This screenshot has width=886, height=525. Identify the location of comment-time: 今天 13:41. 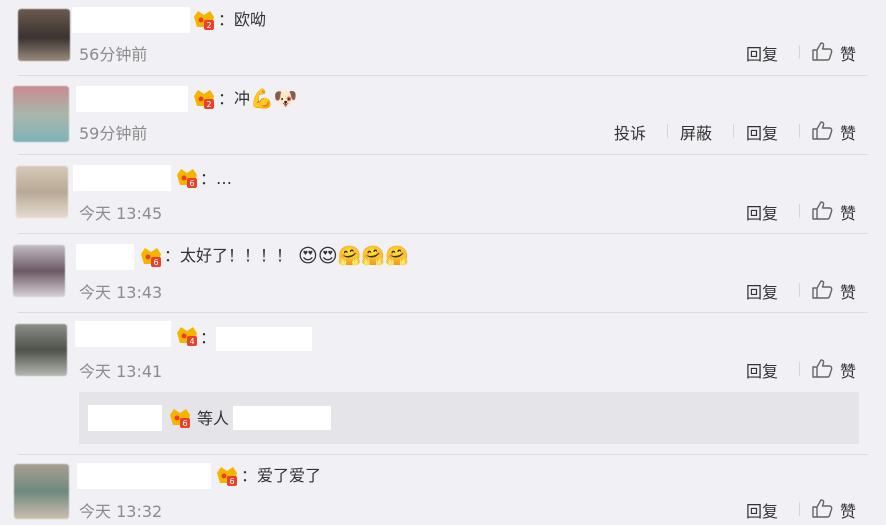
(121, 371).